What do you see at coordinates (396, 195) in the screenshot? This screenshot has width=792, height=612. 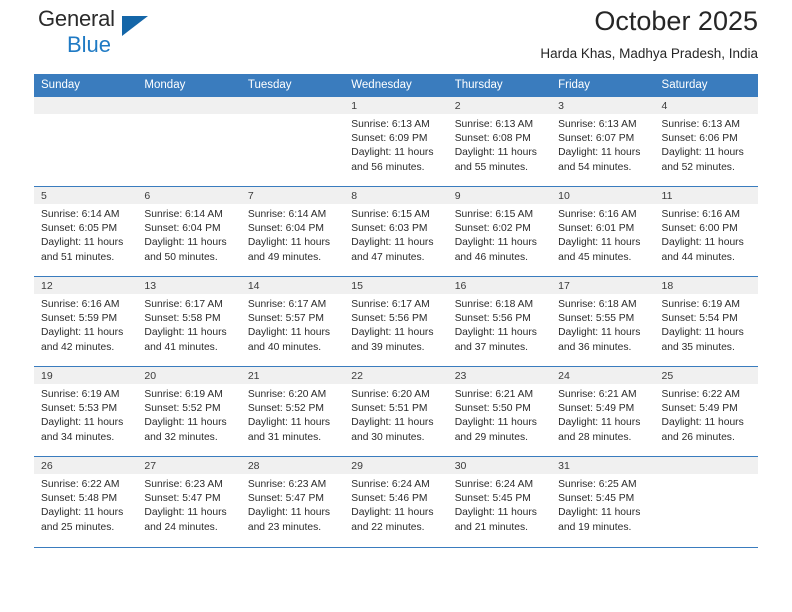 I see `day-number: 8` at bounding box center [396, 195].